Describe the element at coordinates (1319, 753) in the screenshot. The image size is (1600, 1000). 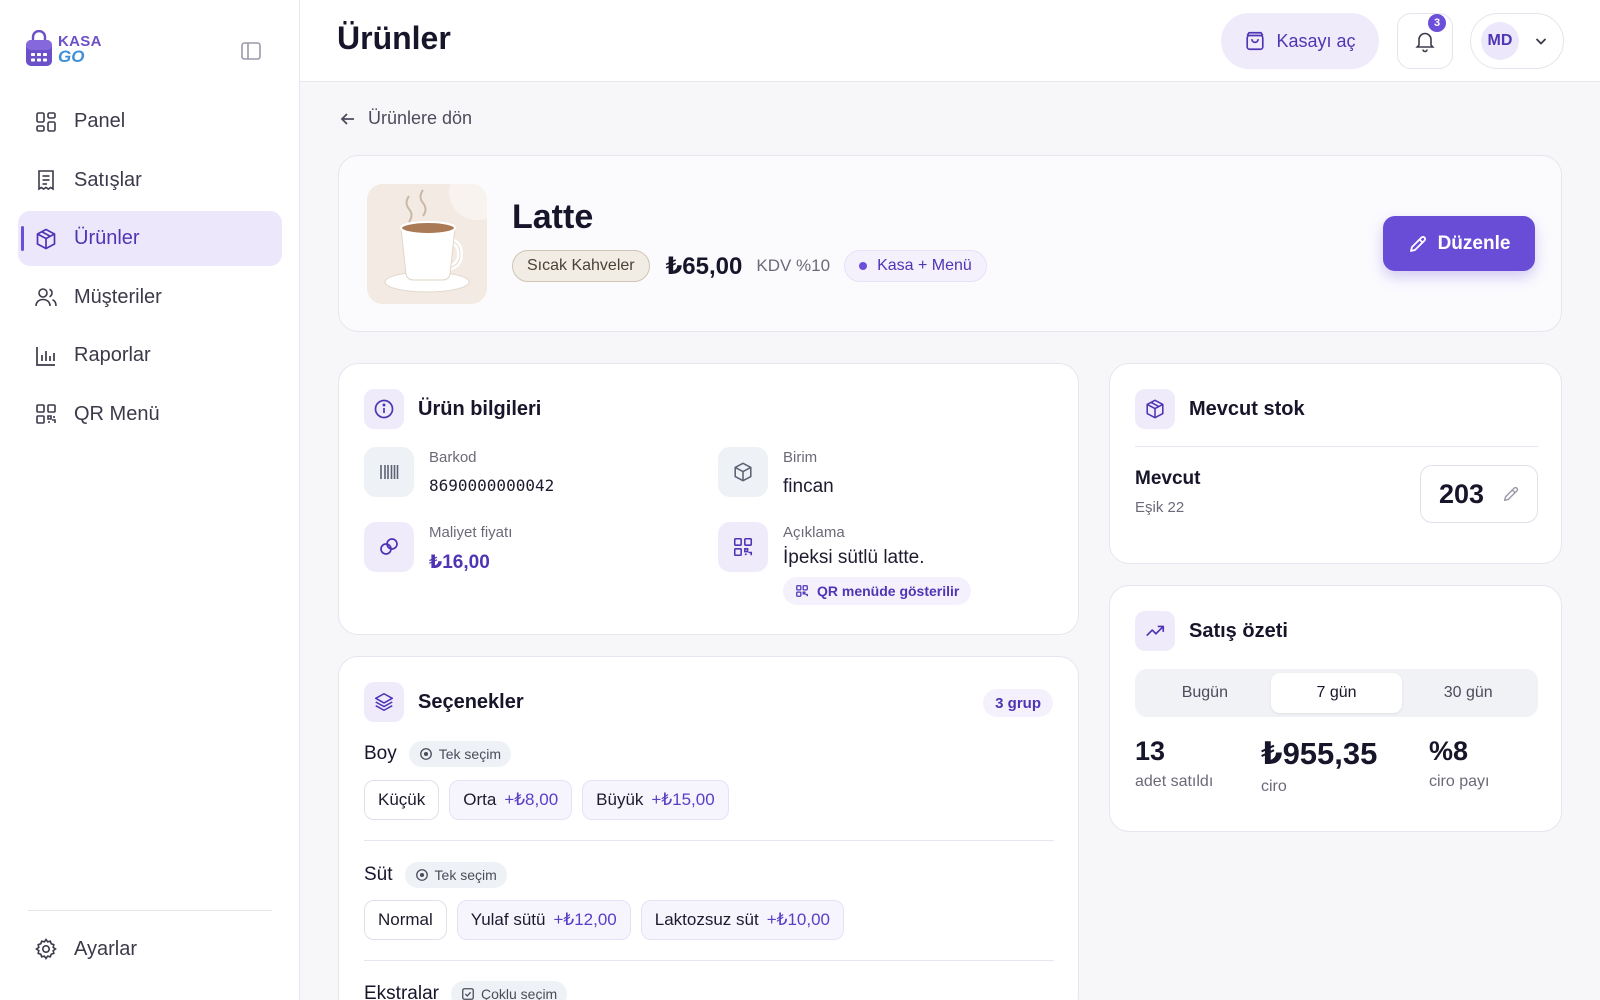
I see `revenue-value: ₺955,35` at that location.